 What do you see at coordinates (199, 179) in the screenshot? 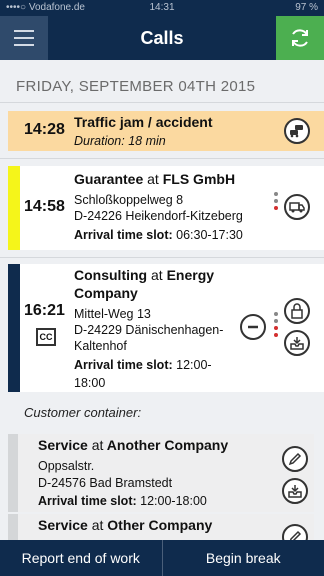
I see `call-company: FLS GmbH` at bounding box center [199, 179].